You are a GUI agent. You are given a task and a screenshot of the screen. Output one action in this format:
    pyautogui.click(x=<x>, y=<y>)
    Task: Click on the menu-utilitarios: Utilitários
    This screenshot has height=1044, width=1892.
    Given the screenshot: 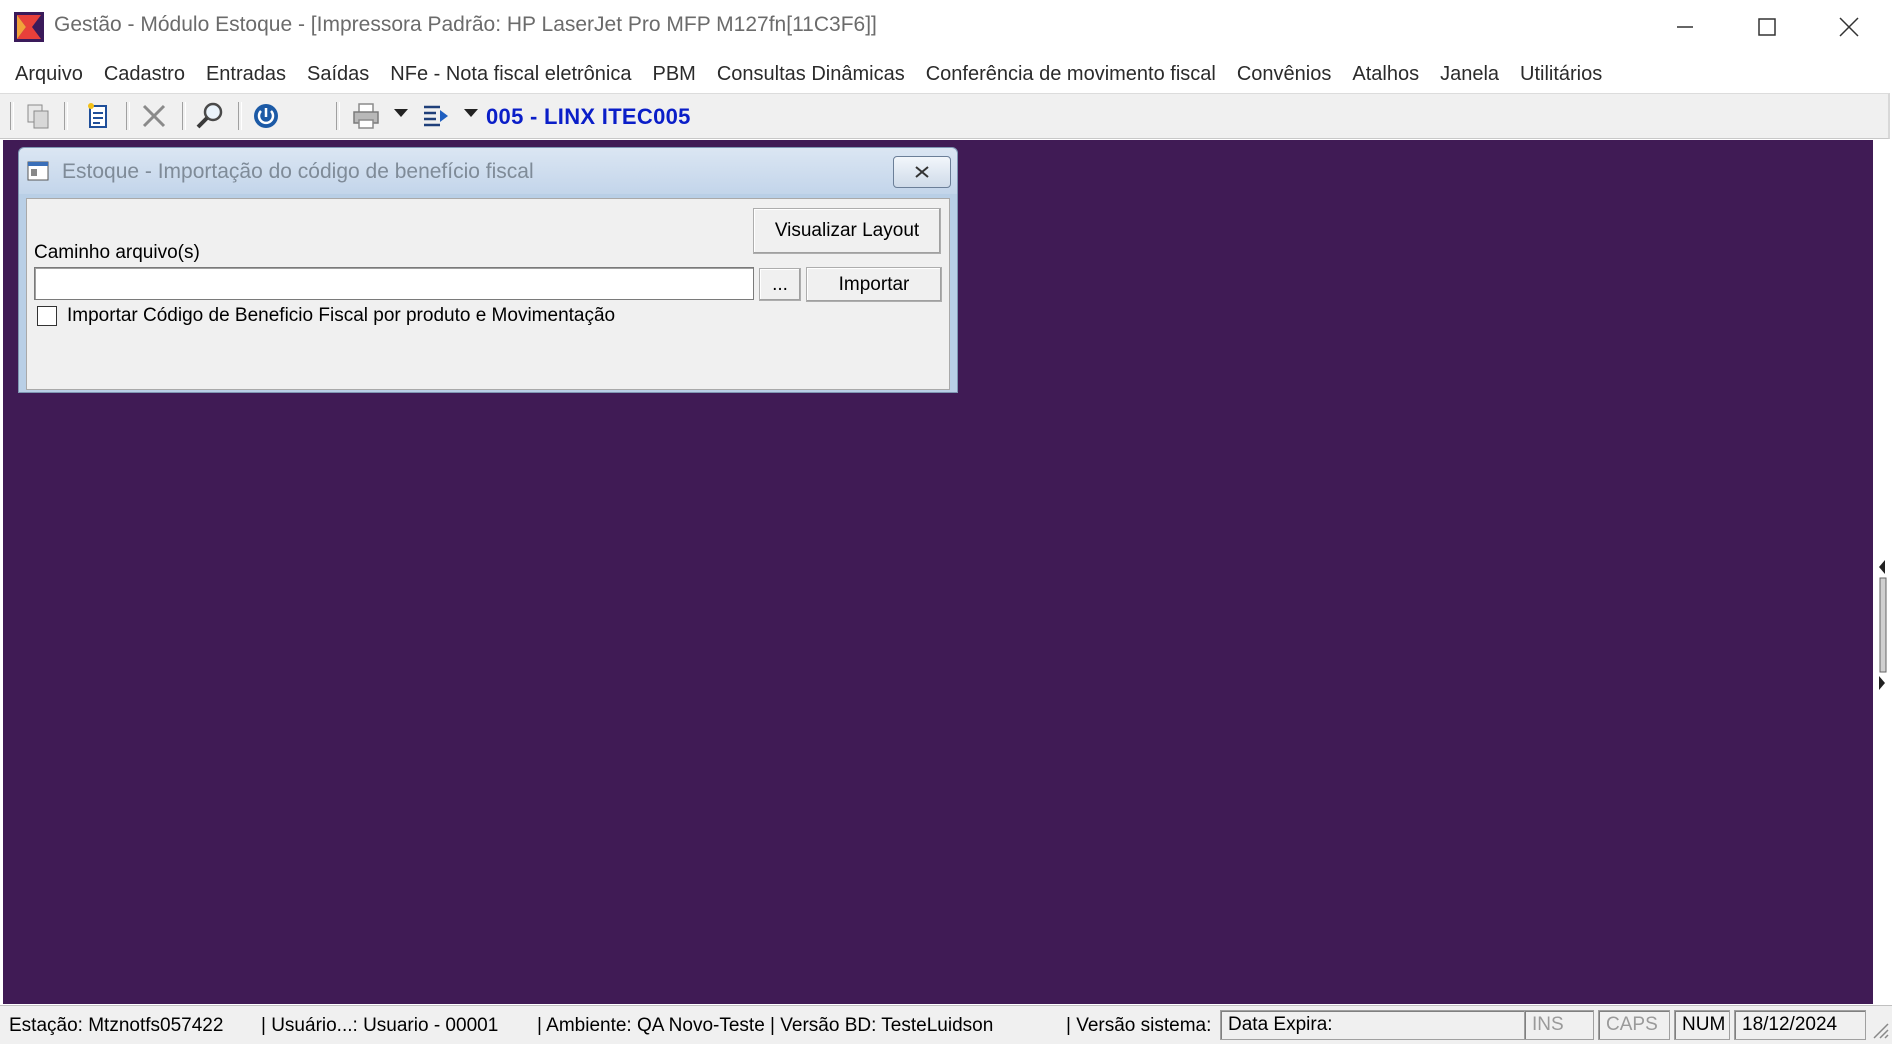 What is the action you would take?
    pyautogui.click(x=1560, y=74)
    